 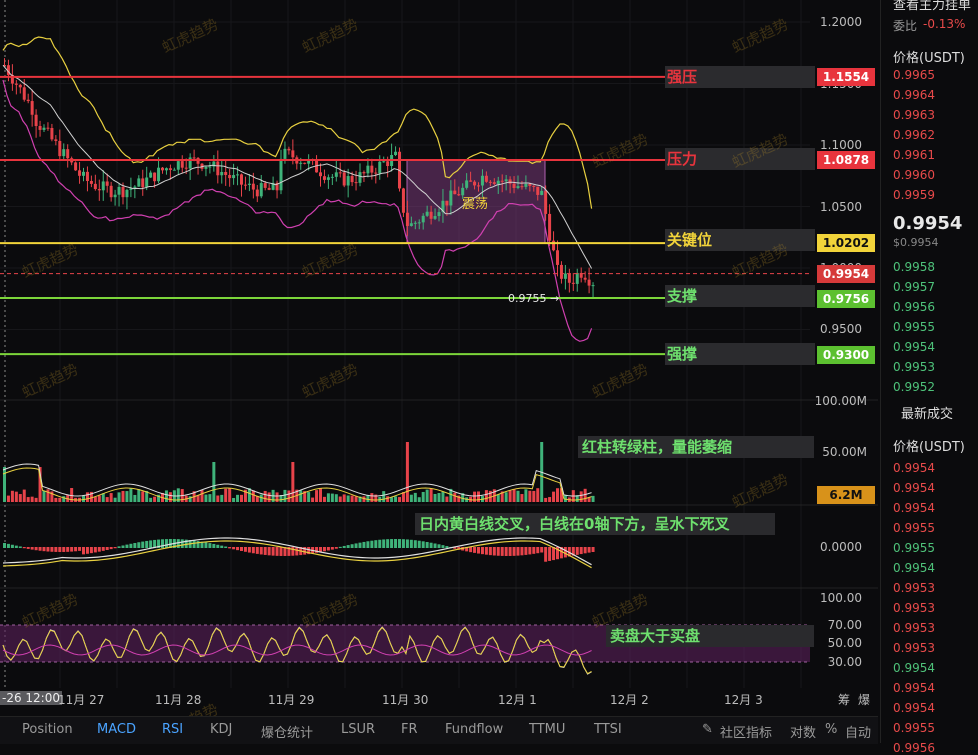 I want to click on volume-ma-white, so click(x=297, y=480).